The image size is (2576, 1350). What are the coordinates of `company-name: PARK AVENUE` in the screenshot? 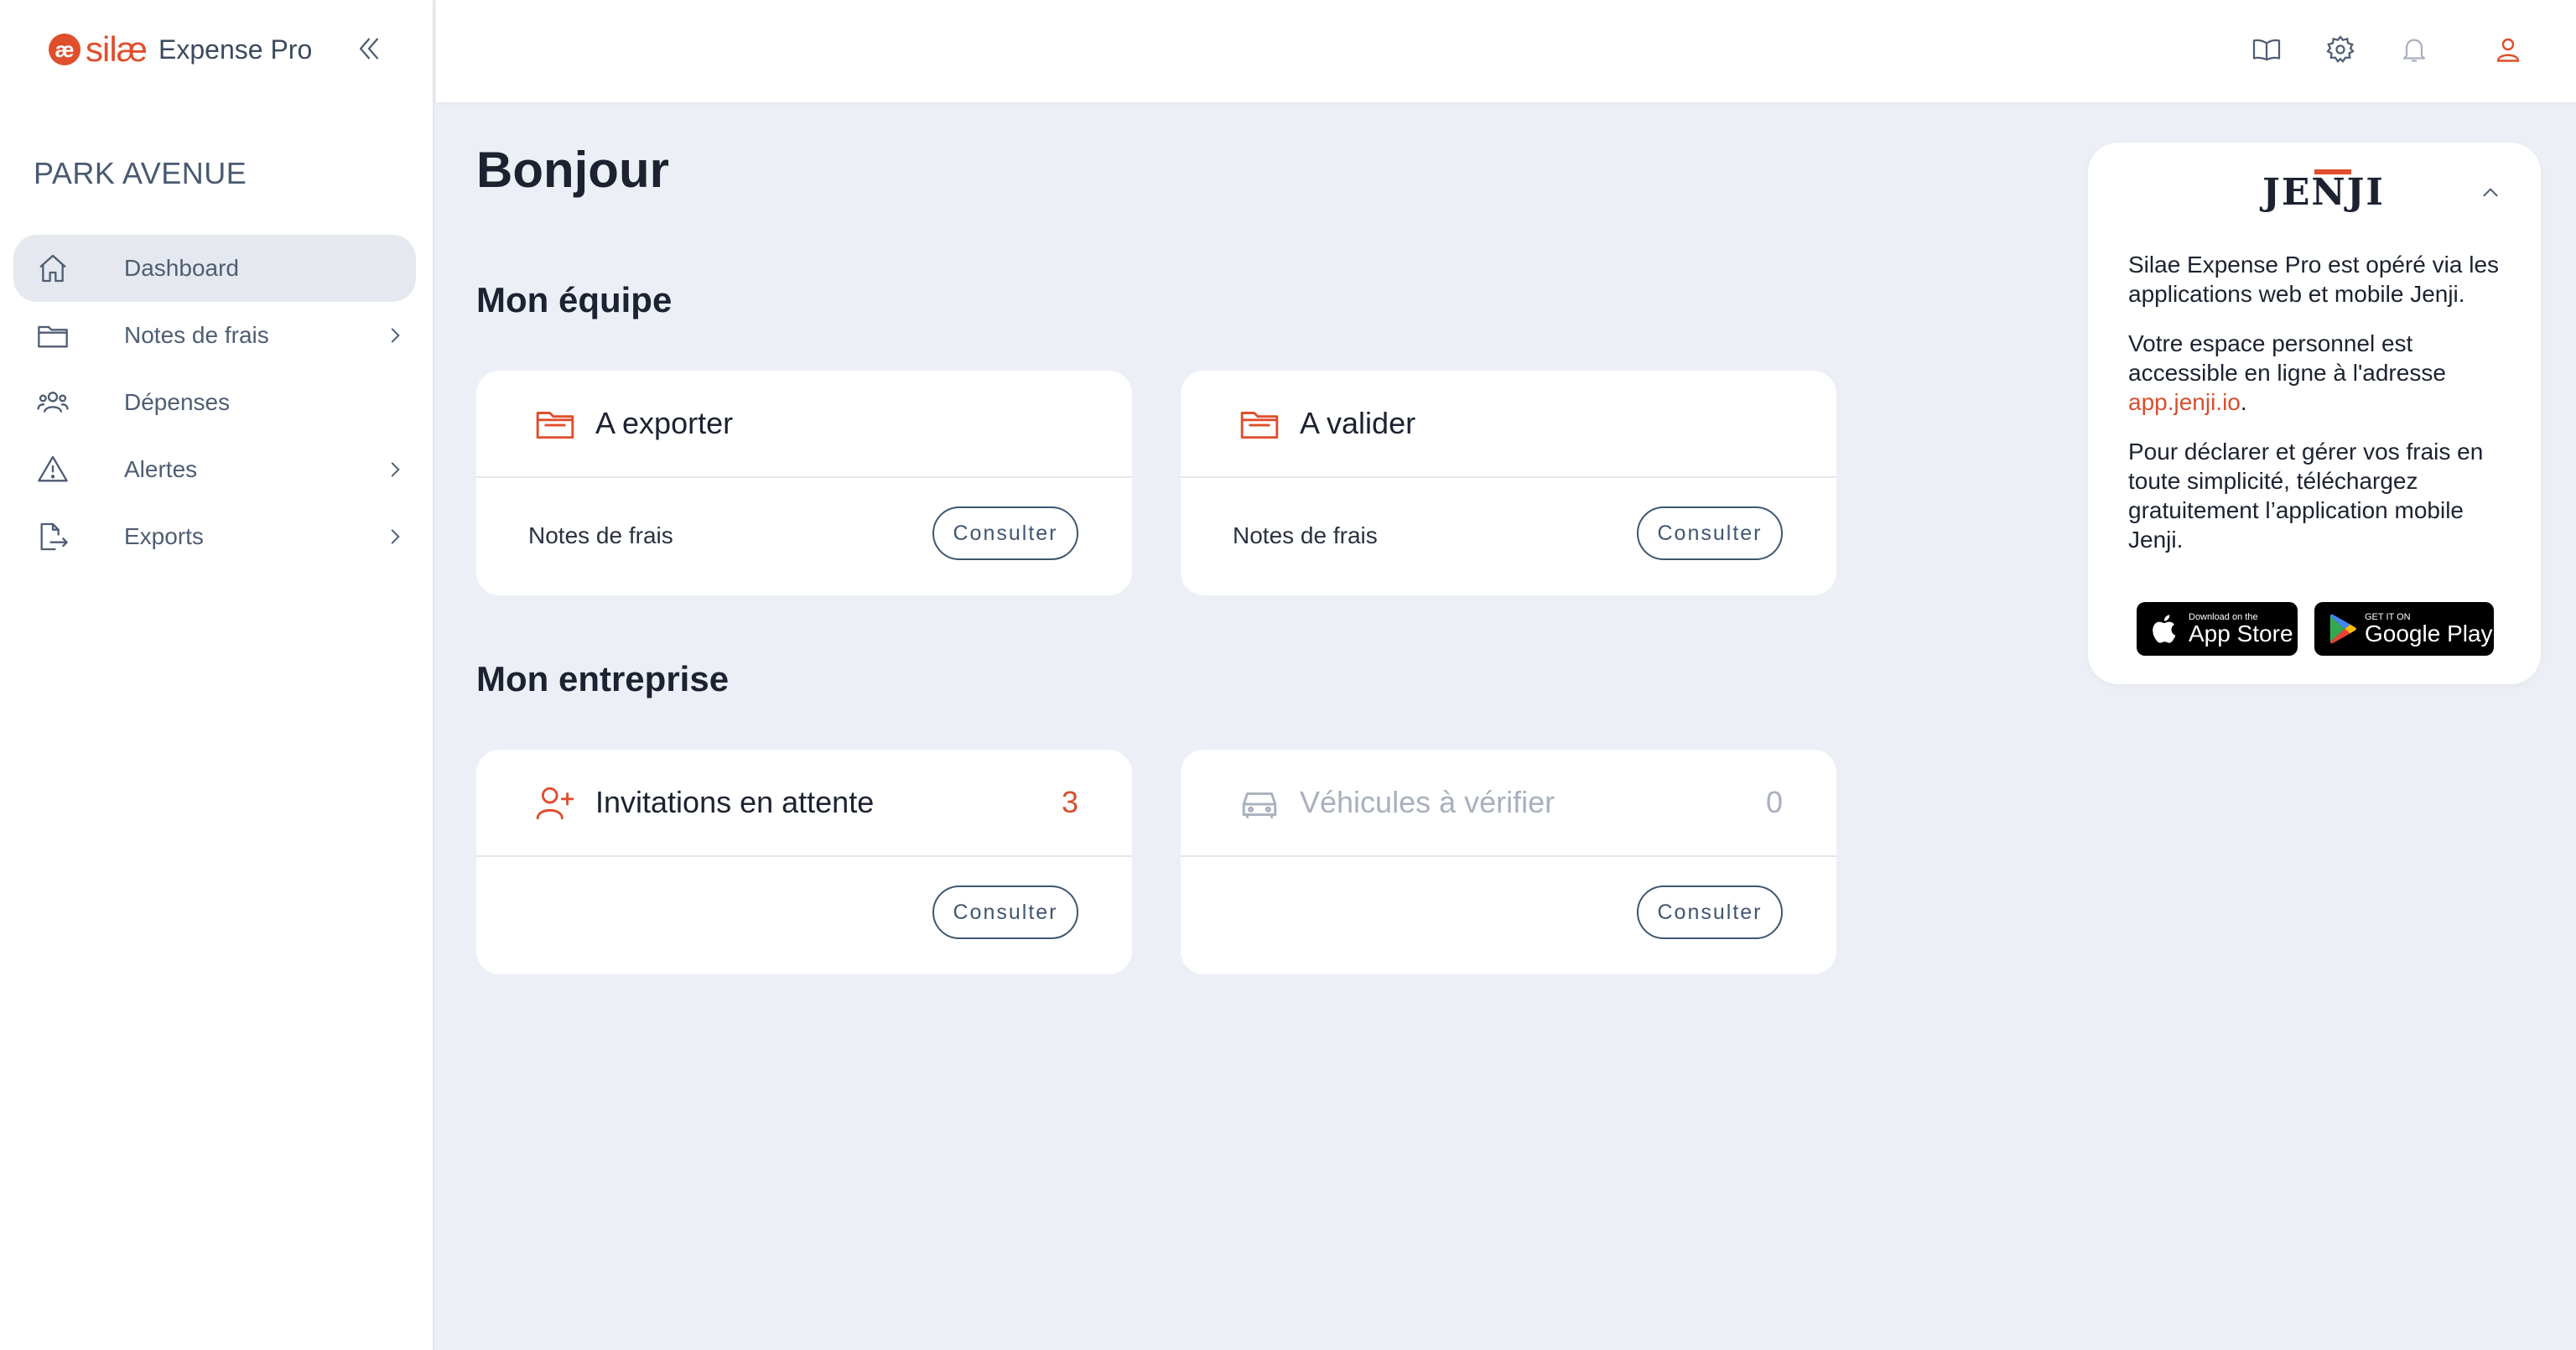 It's located at (140, 173).